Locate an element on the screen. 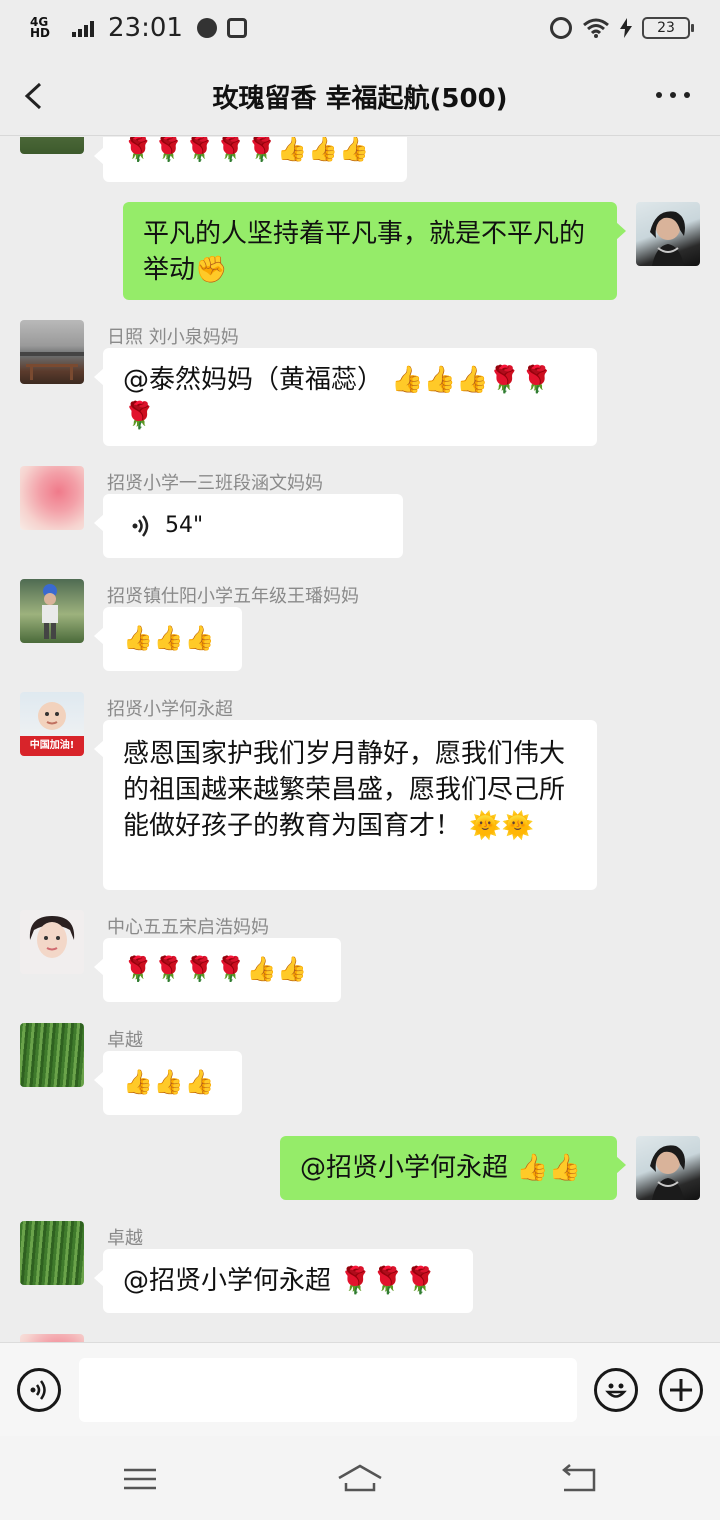 The height and width of the screenshot is (1520, 720). plus-icon is located at coordinates (681, 1390).